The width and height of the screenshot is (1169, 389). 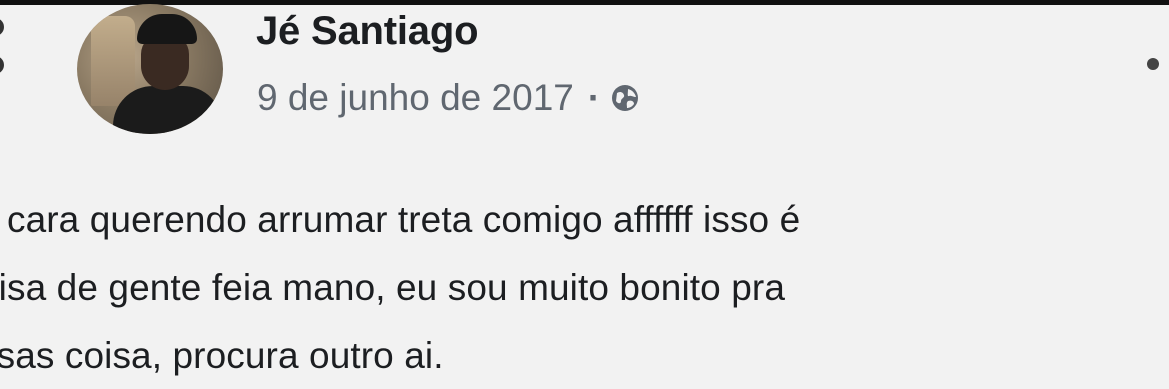 I want to click on more-options-icon, so click(x=1153, y=64).